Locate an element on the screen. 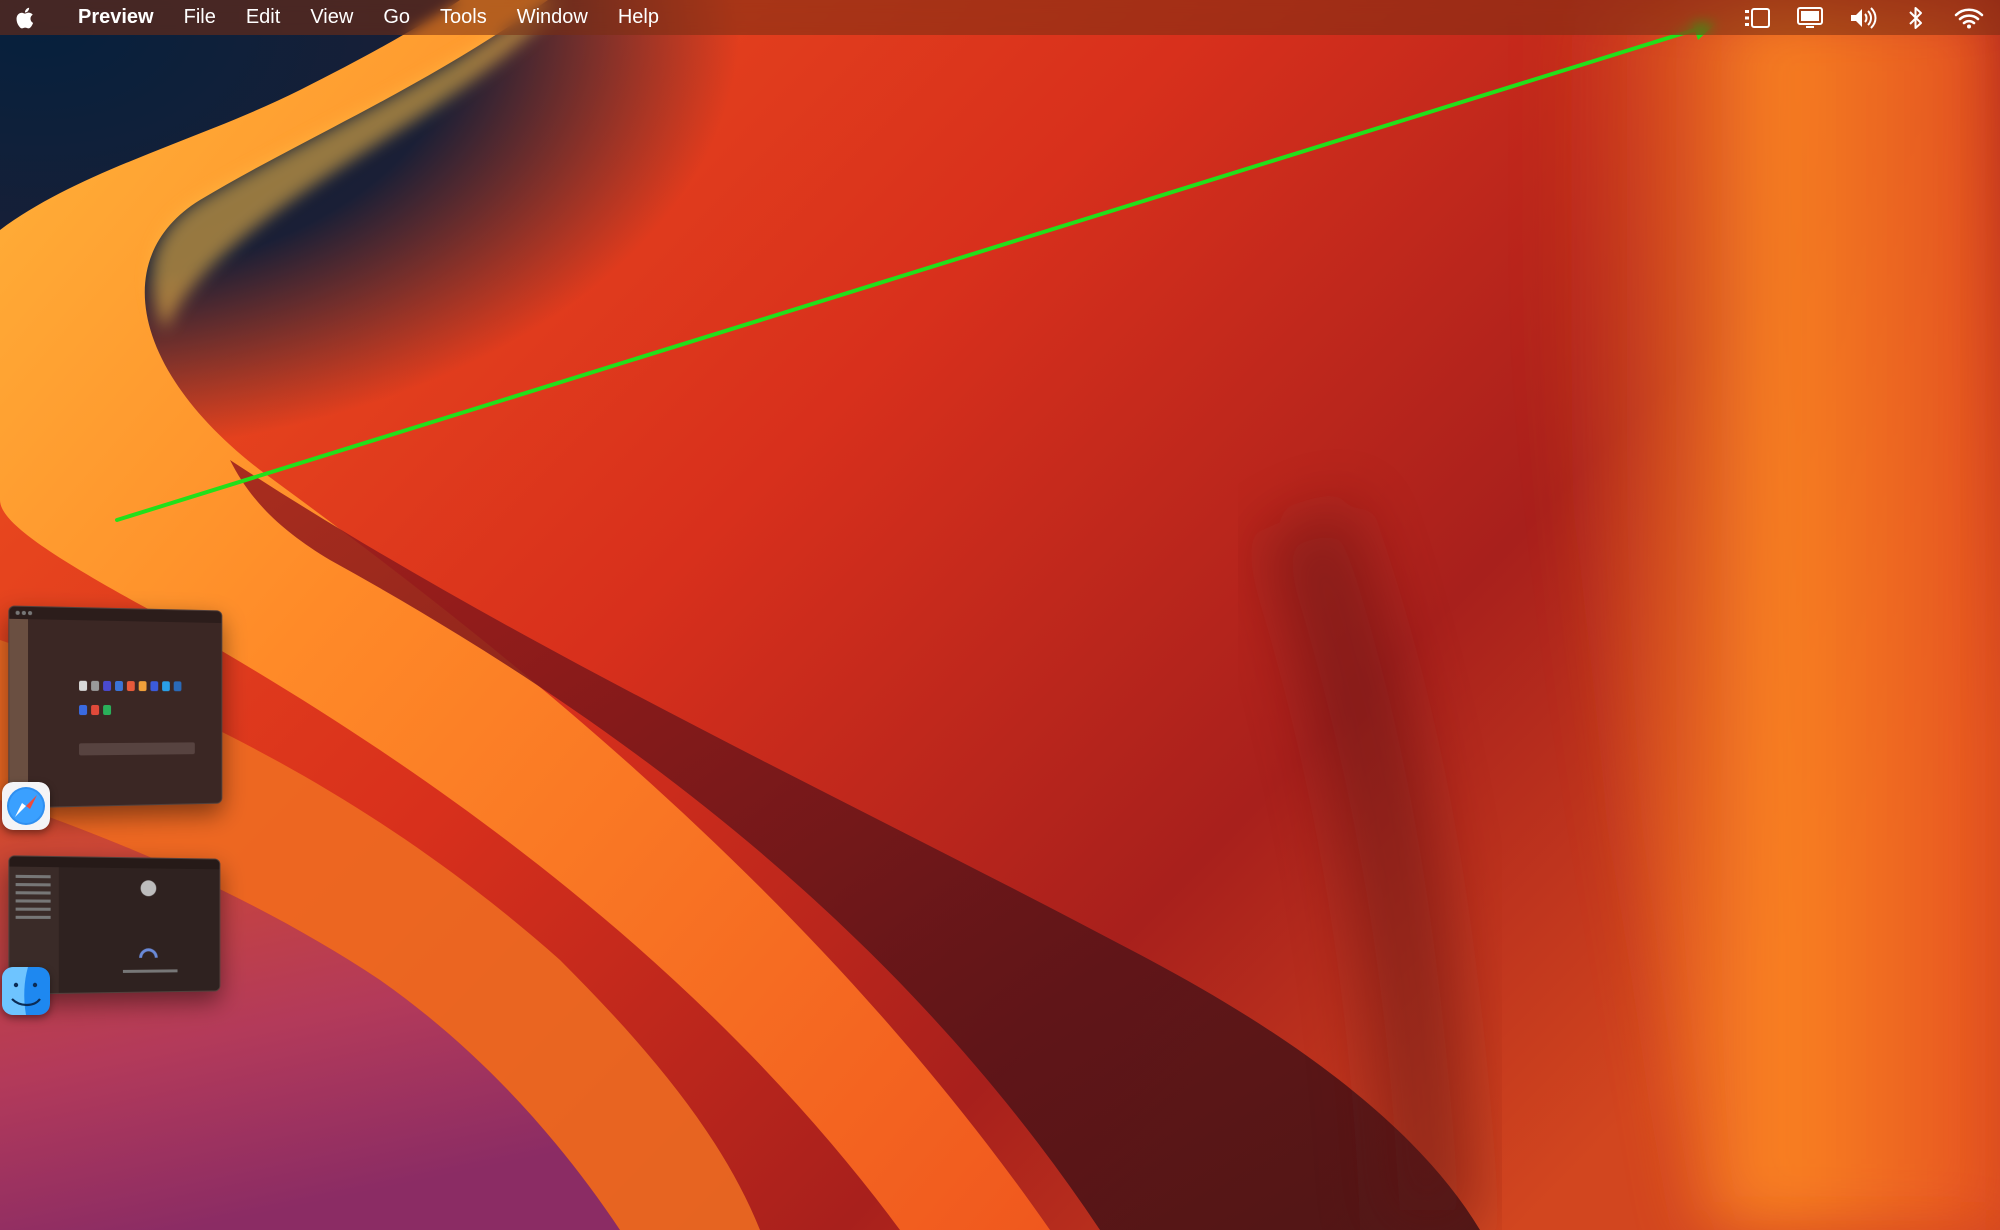 The height and width of the screenshot is (1230, 2000). menu-tools: Tools is located at coordinates (463, 17).